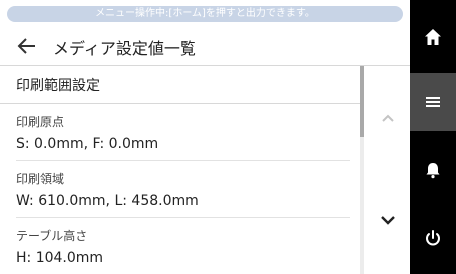  I want to click on menu-icon, so click(433, 102).